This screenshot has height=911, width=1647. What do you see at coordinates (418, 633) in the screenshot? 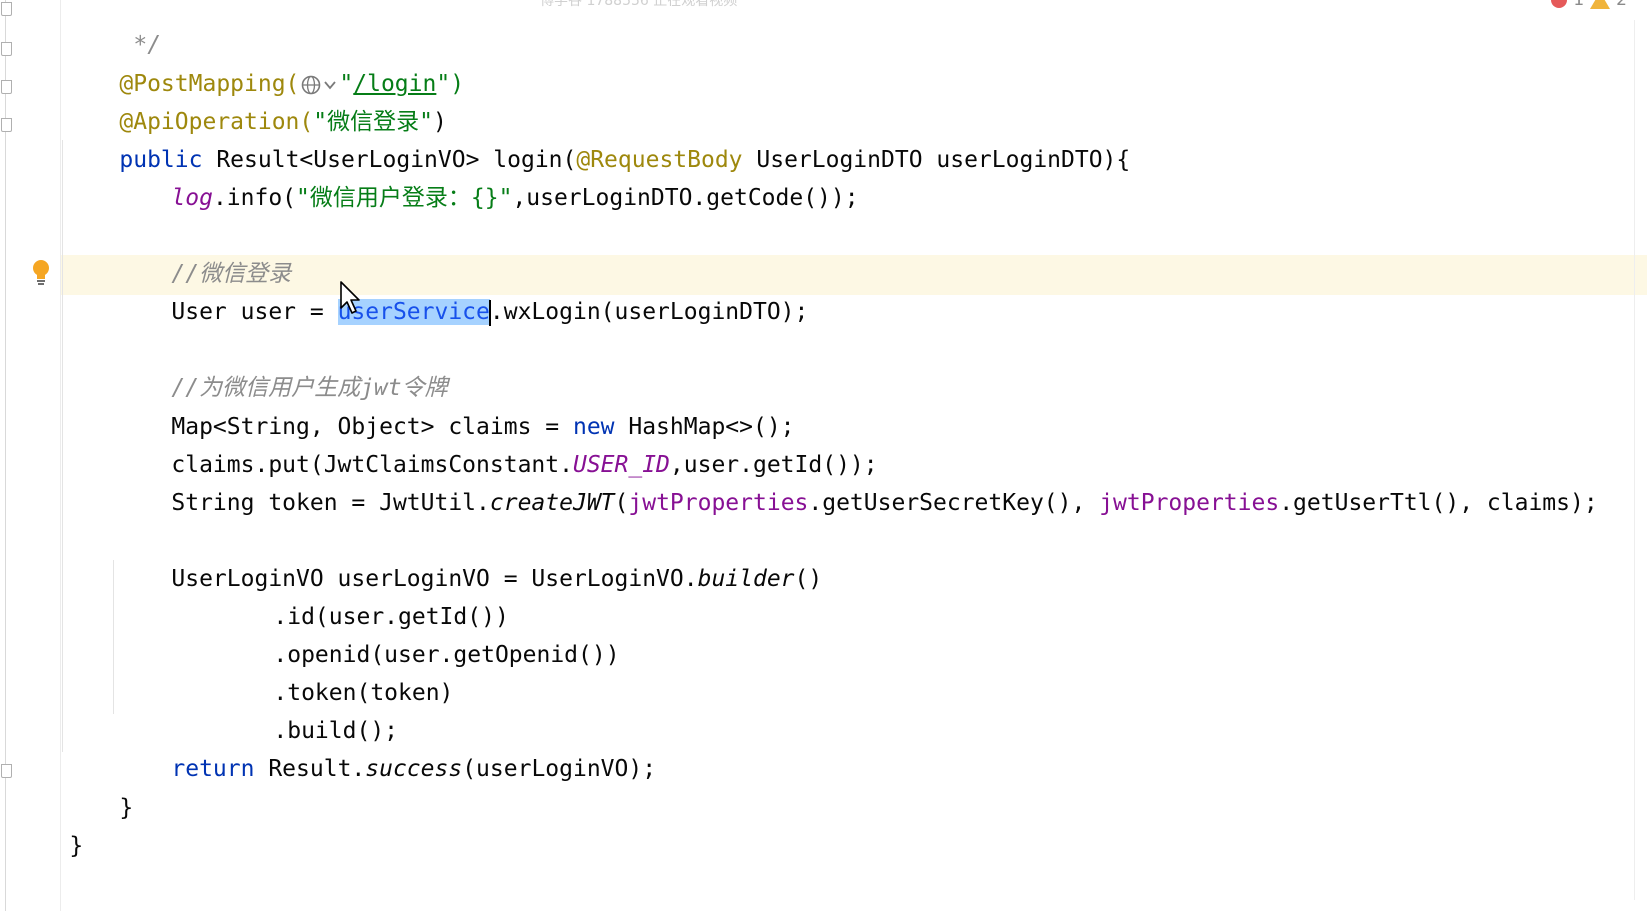
I see `code-line: .openid(user.getOpenid())` at bounding box center [418, 633].